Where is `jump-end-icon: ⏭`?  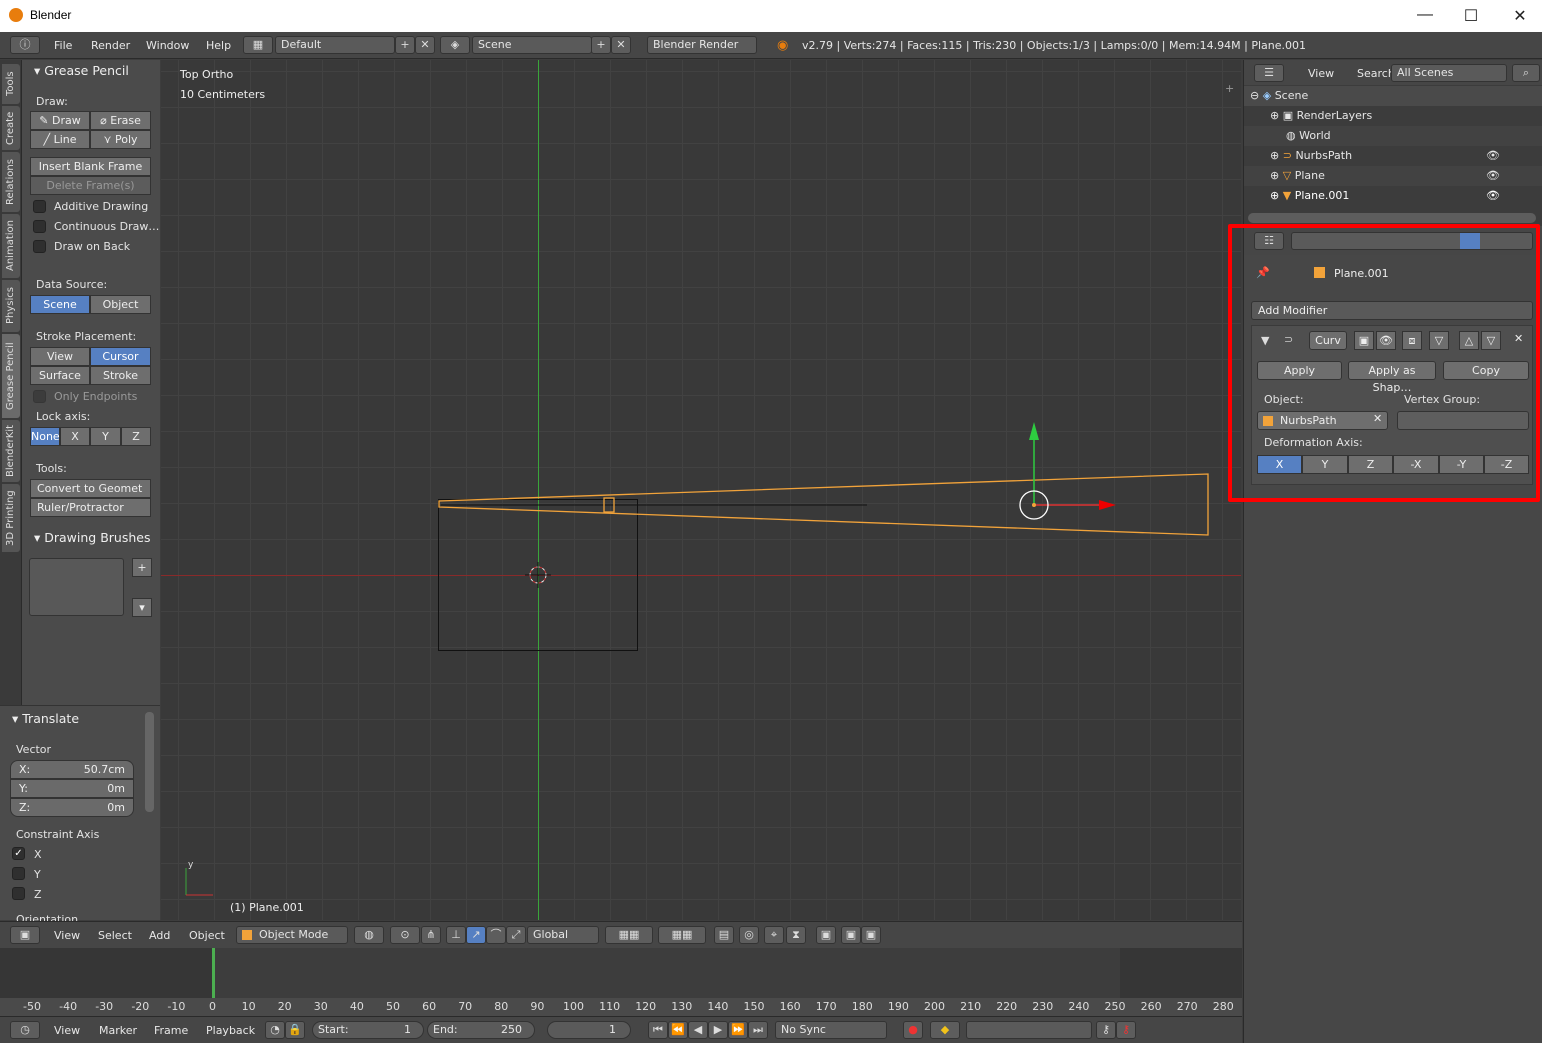 jump-end-icon: ⏭ is located at coordinates (758, 1030).